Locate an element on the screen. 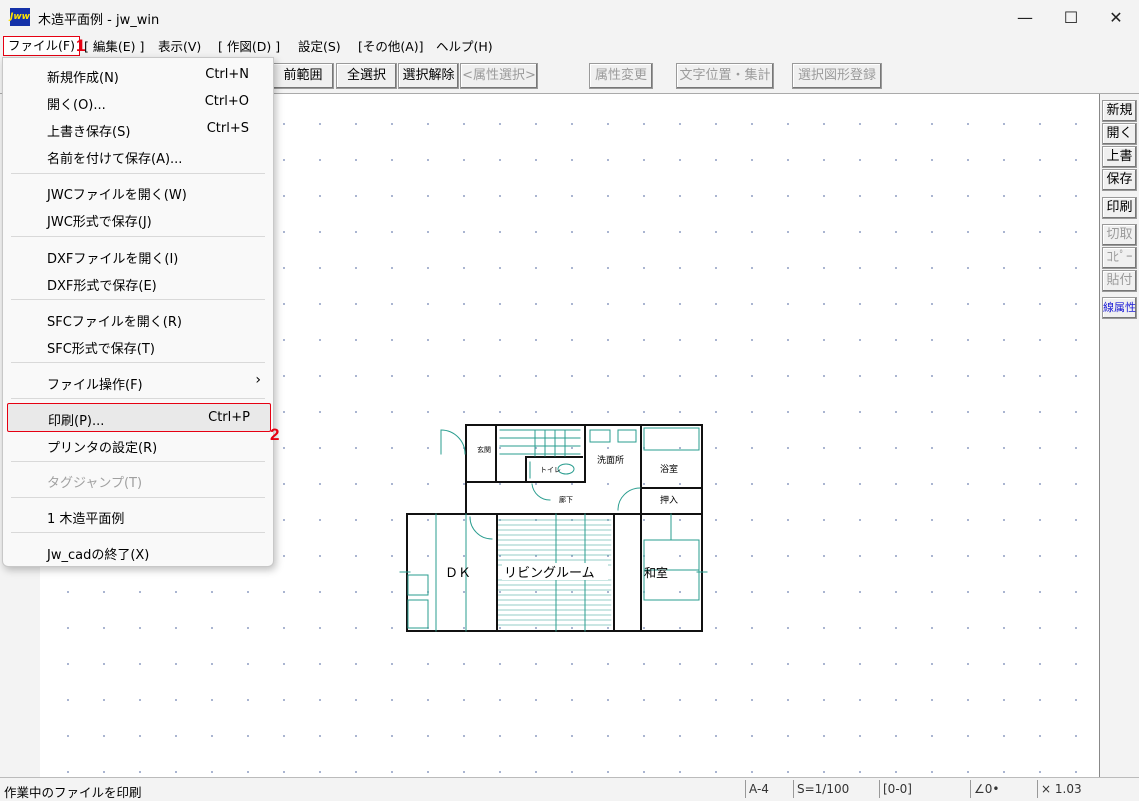 This screenshot has height=801, width=1139. register-shape-button: 選択図形登録 is located at coordinates (837, 76).